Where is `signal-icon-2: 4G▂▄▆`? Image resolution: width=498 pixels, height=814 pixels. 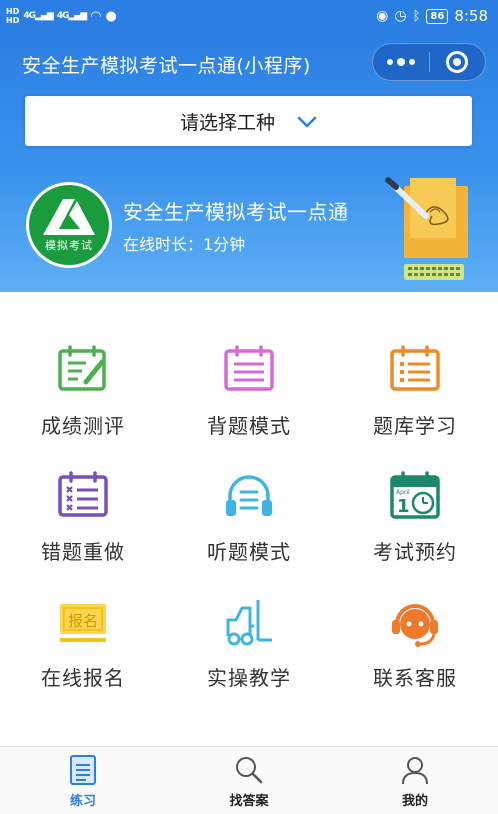
signal-icon-2: 4G▂▄▆ is located at coordinates (71, 16).